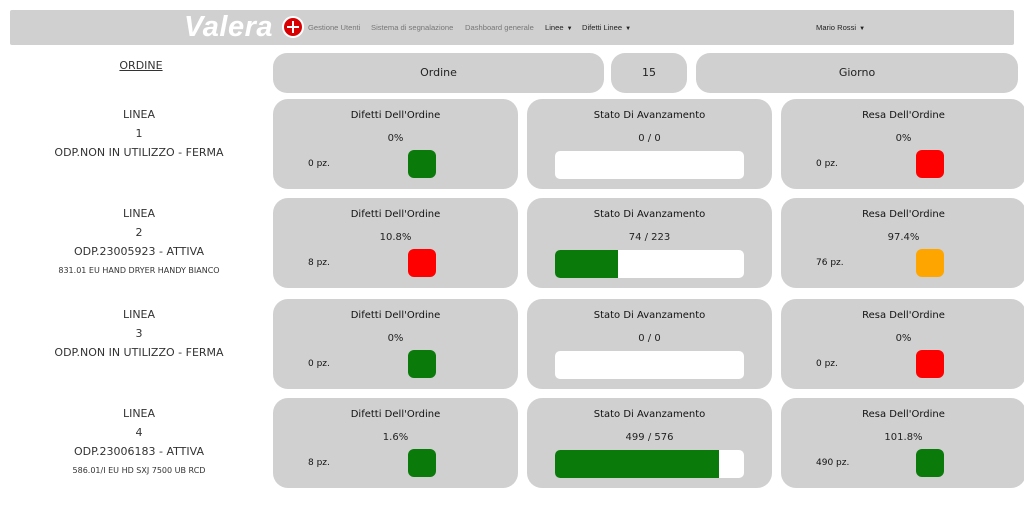 Image resolution: width=1024 pixels, height=508 pixels. What do you see at coordinates (649, 73) in the screenshot?
I see `count-selector: 15` at bounding box center [649, 73].